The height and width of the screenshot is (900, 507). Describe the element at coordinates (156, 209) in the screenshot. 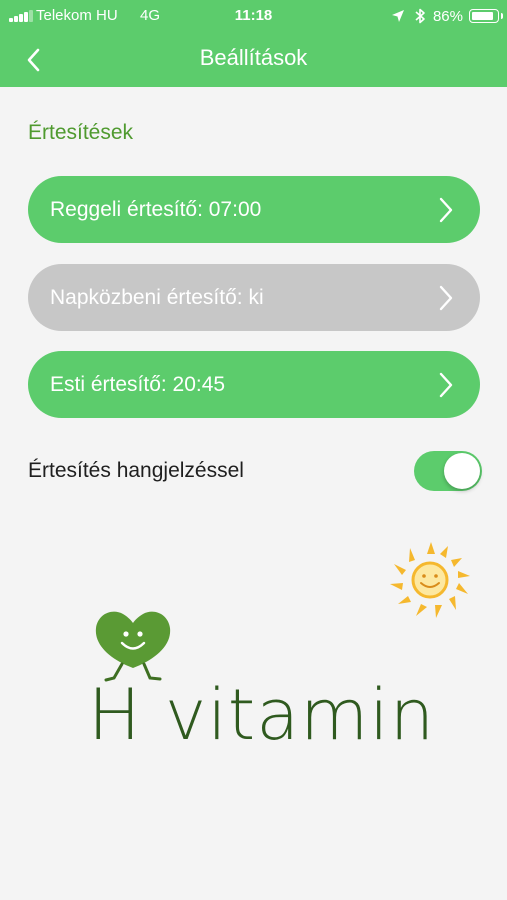

I see `morning-notification-label: Reggeli értesítő: 07:00` at that location.